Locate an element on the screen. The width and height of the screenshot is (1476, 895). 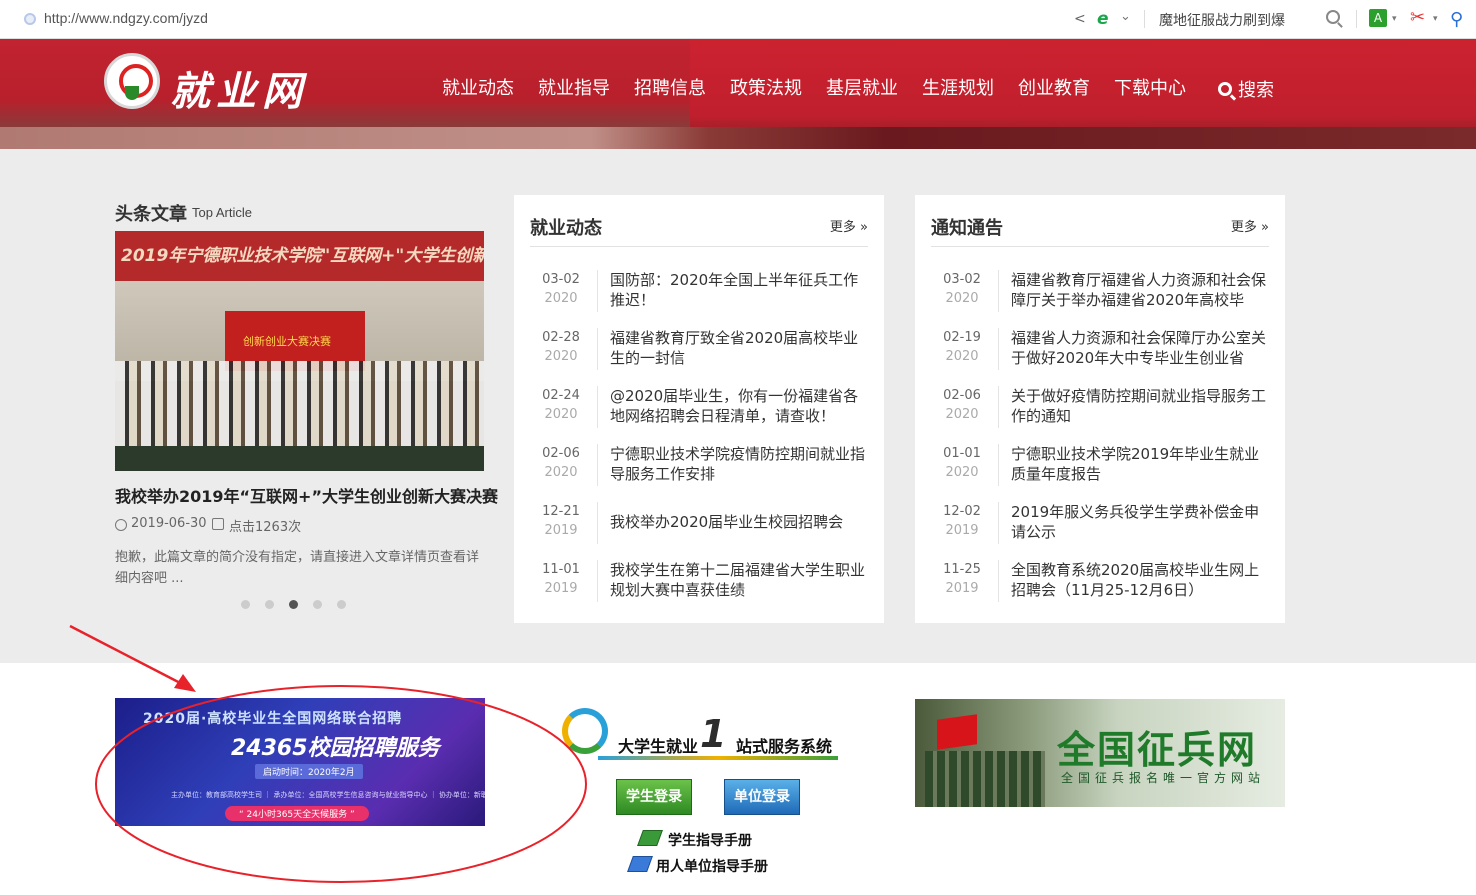
nav-item-policies: 政策法规 is located at coordinates (766, 89).